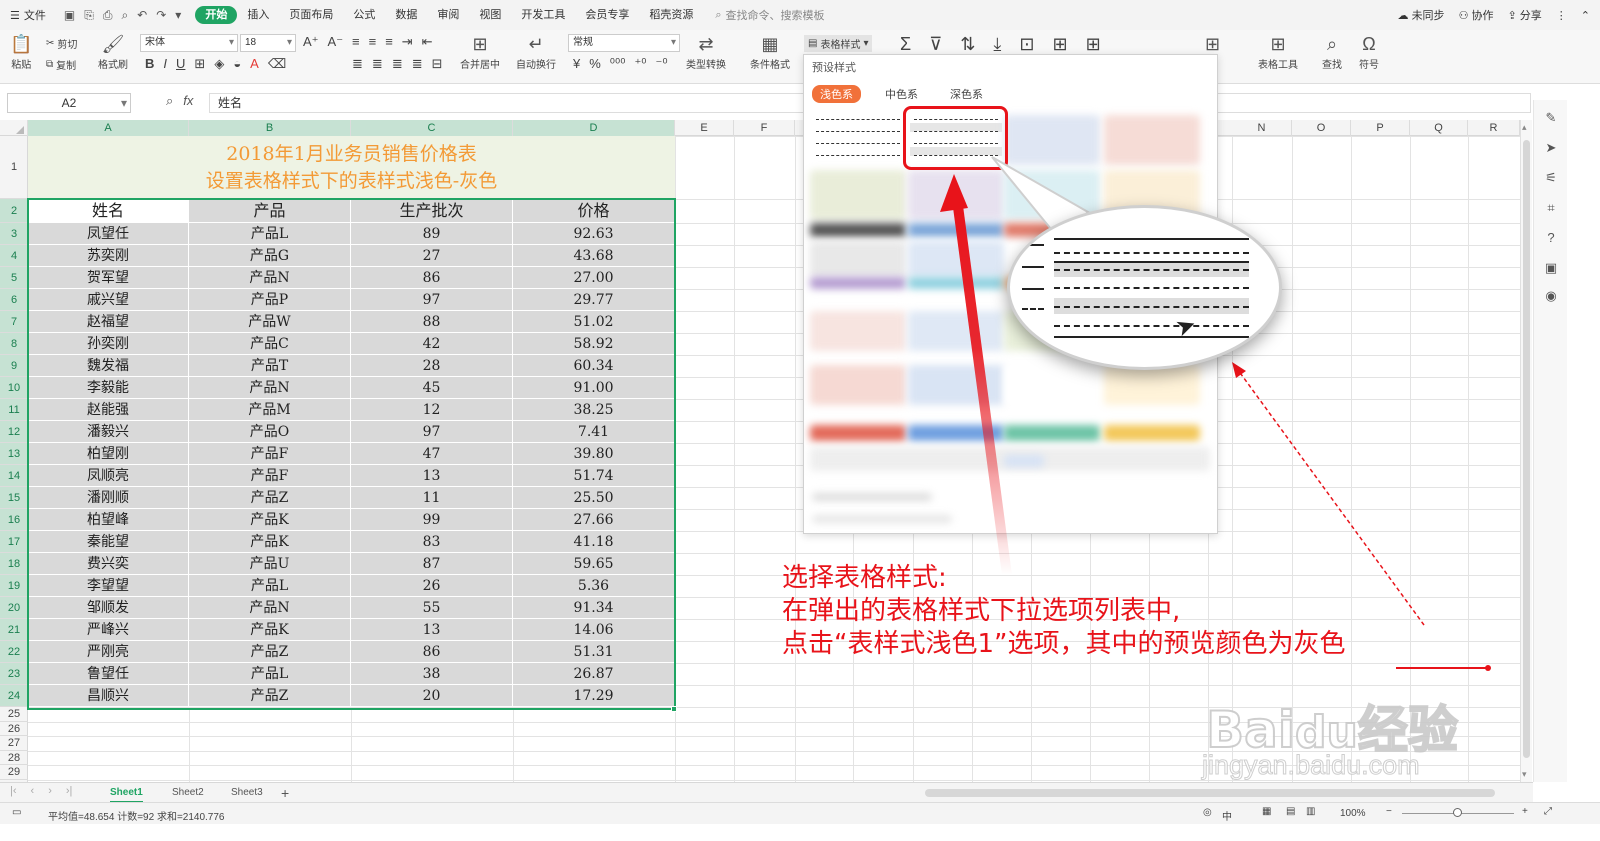  Describe the element at coordinates (188, 101) in the screenshot. I see `fx-icon: fx` at that location.